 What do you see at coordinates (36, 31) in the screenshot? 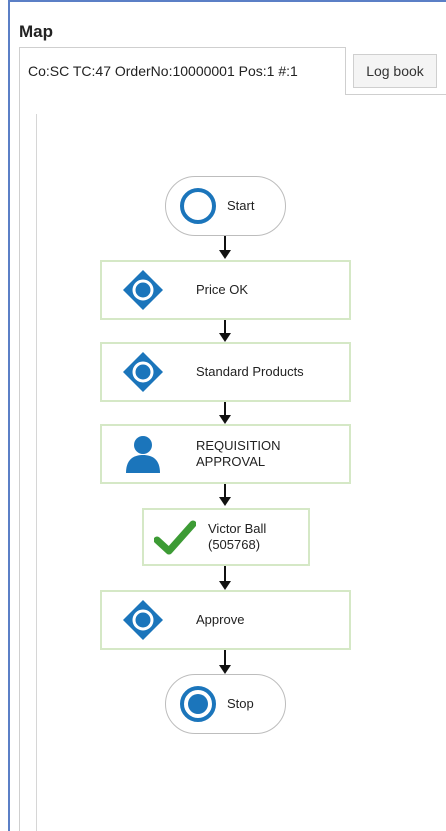
I see `panel-title: Map` at bounding box center [36, 31].